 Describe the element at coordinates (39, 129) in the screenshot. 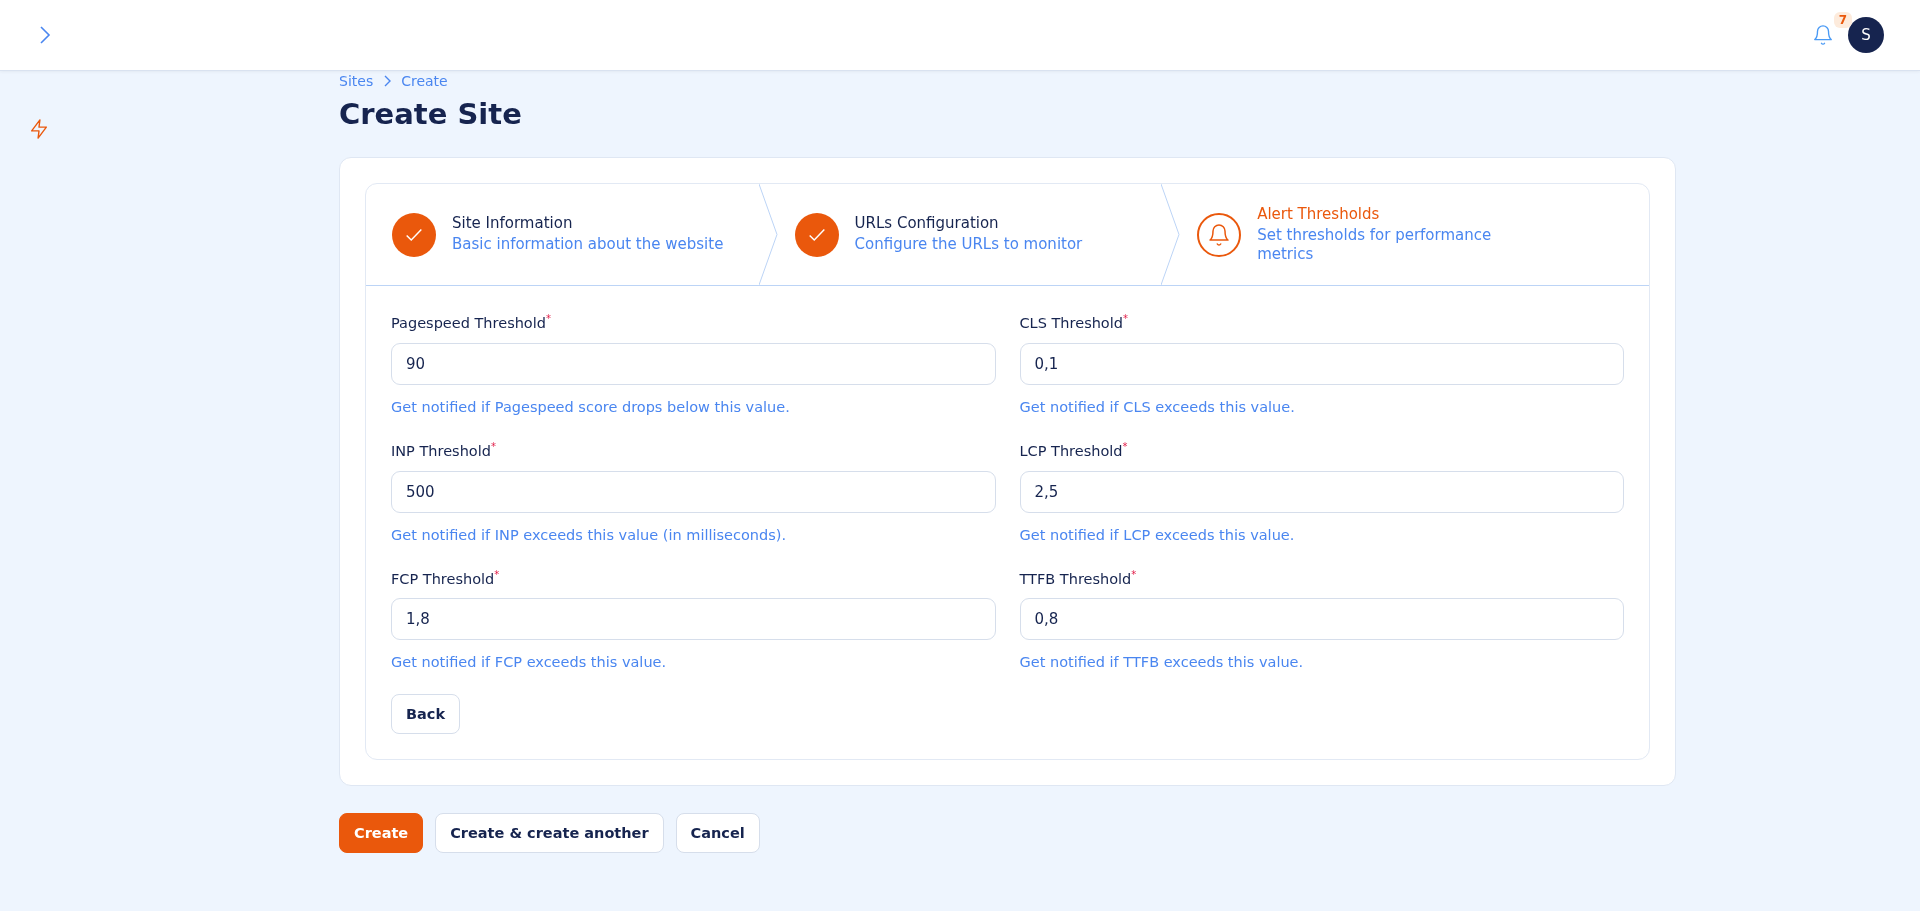

I see `lightning-icon` at that location.